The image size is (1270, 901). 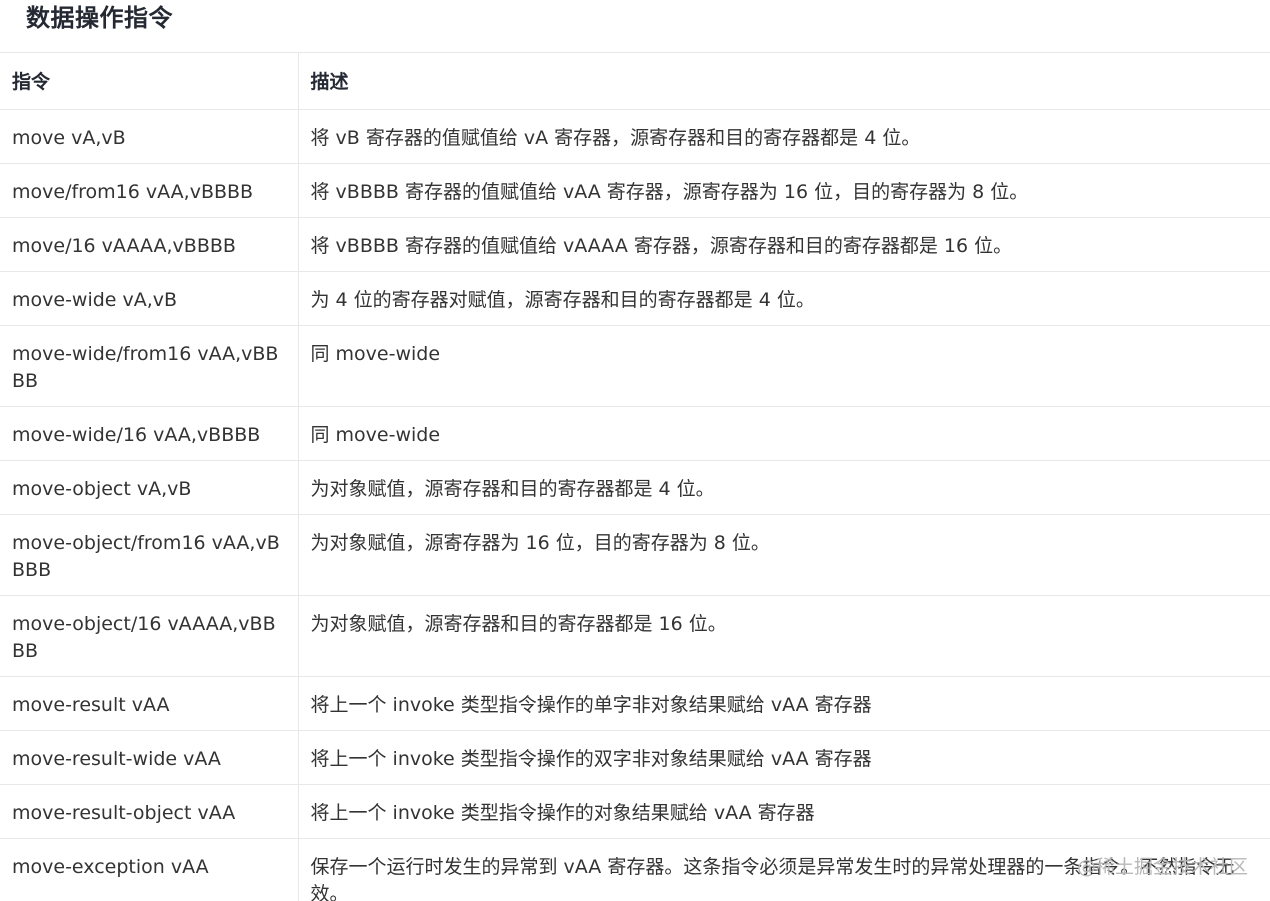 I want to click on header-instruction: 指令, so click(x=149, y=81).